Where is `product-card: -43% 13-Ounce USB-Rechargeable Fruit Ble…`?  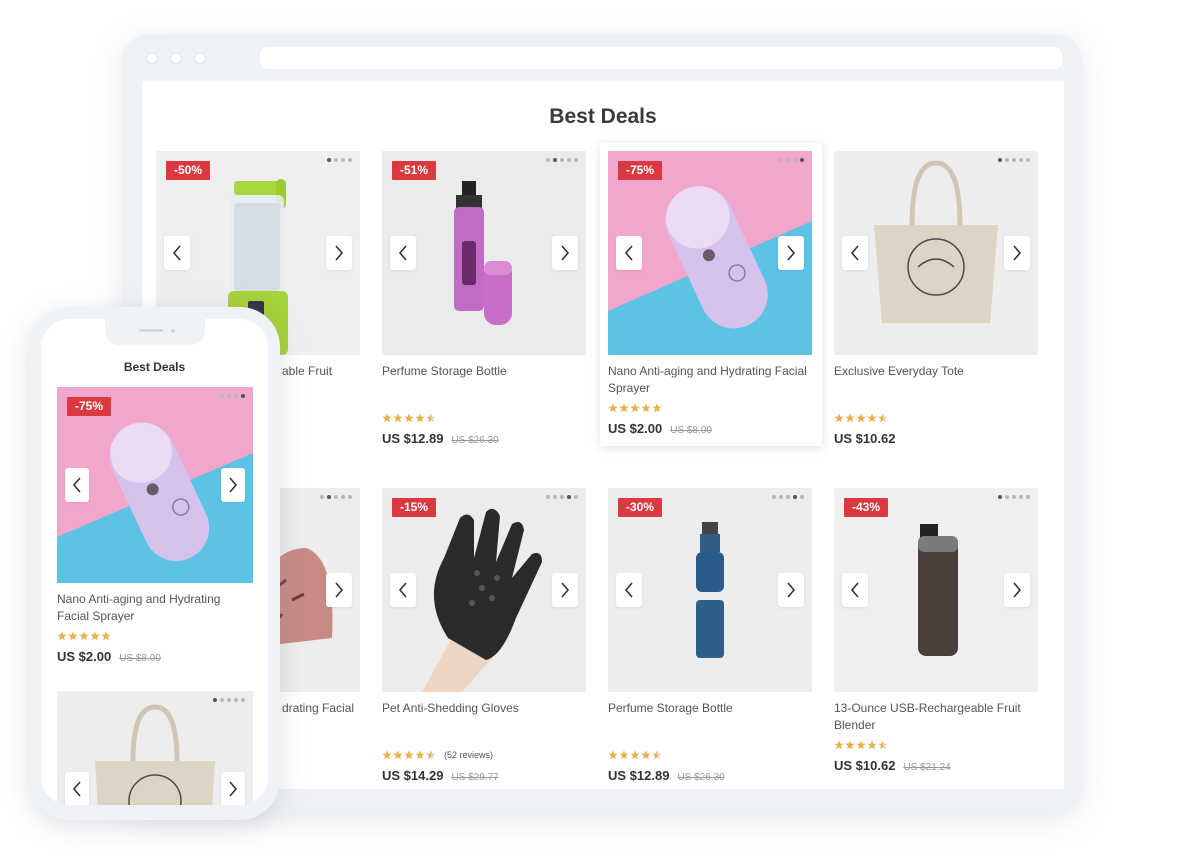
product-card: -43% 13-Ounce USB-Rechargeable Fruit Ble… is located at coordinates (937, 630).